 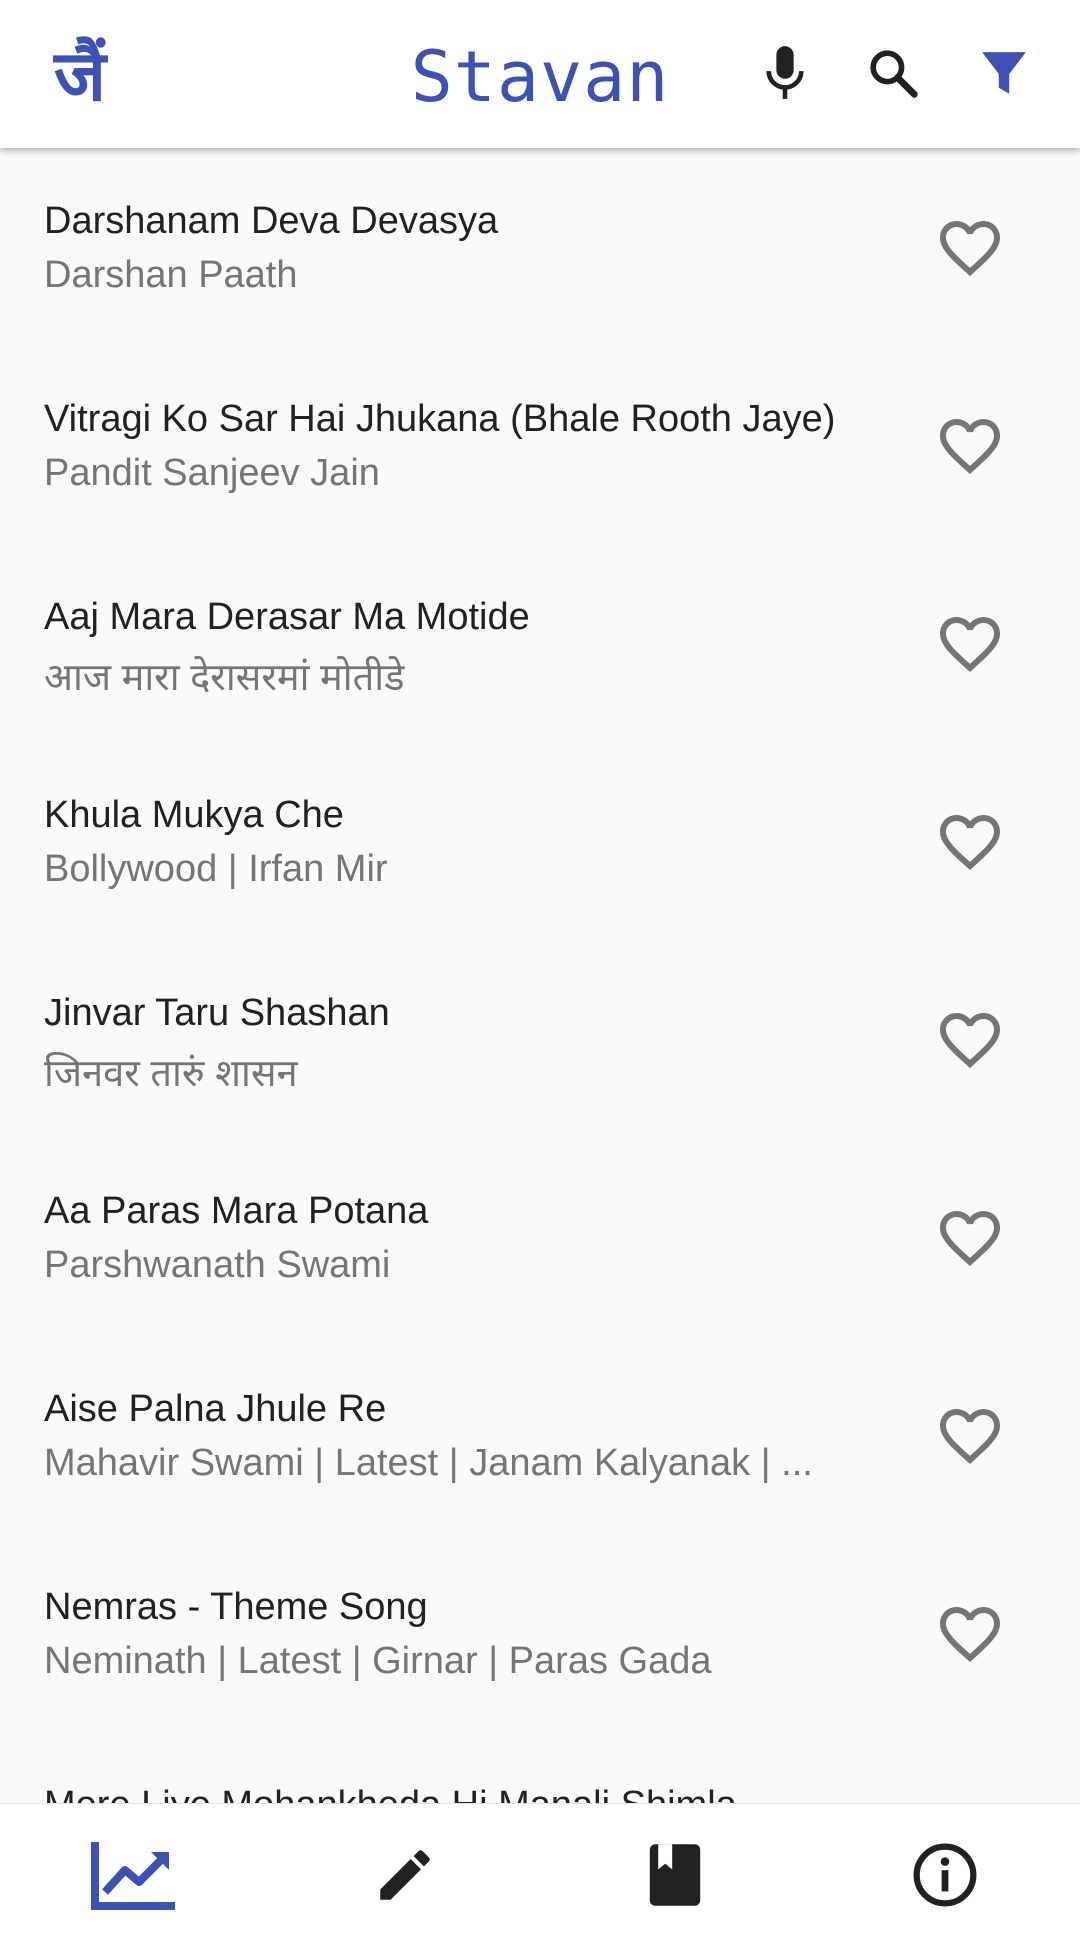 What do you see at coordinates (171, 1074) in the screenshot?
I see `song-subtitle: जिनवर तारुं शासन` at bounding box center [171, 1074].